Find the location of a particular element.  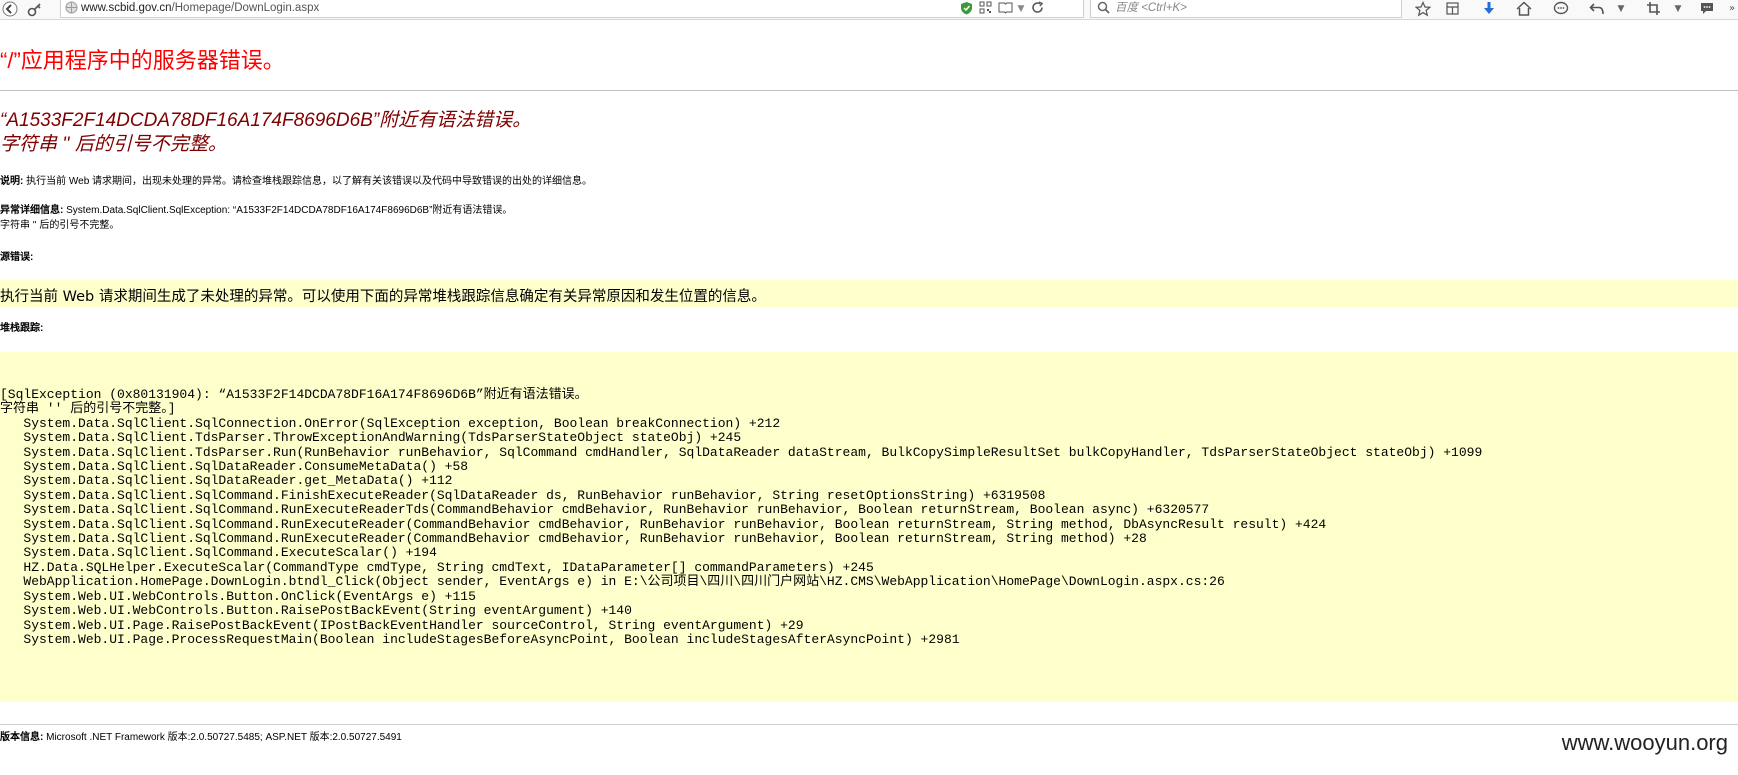

url-text: www.scbid.gov.cn/Homepage/DownLogin.aspx is located at coordinates (200, 8).